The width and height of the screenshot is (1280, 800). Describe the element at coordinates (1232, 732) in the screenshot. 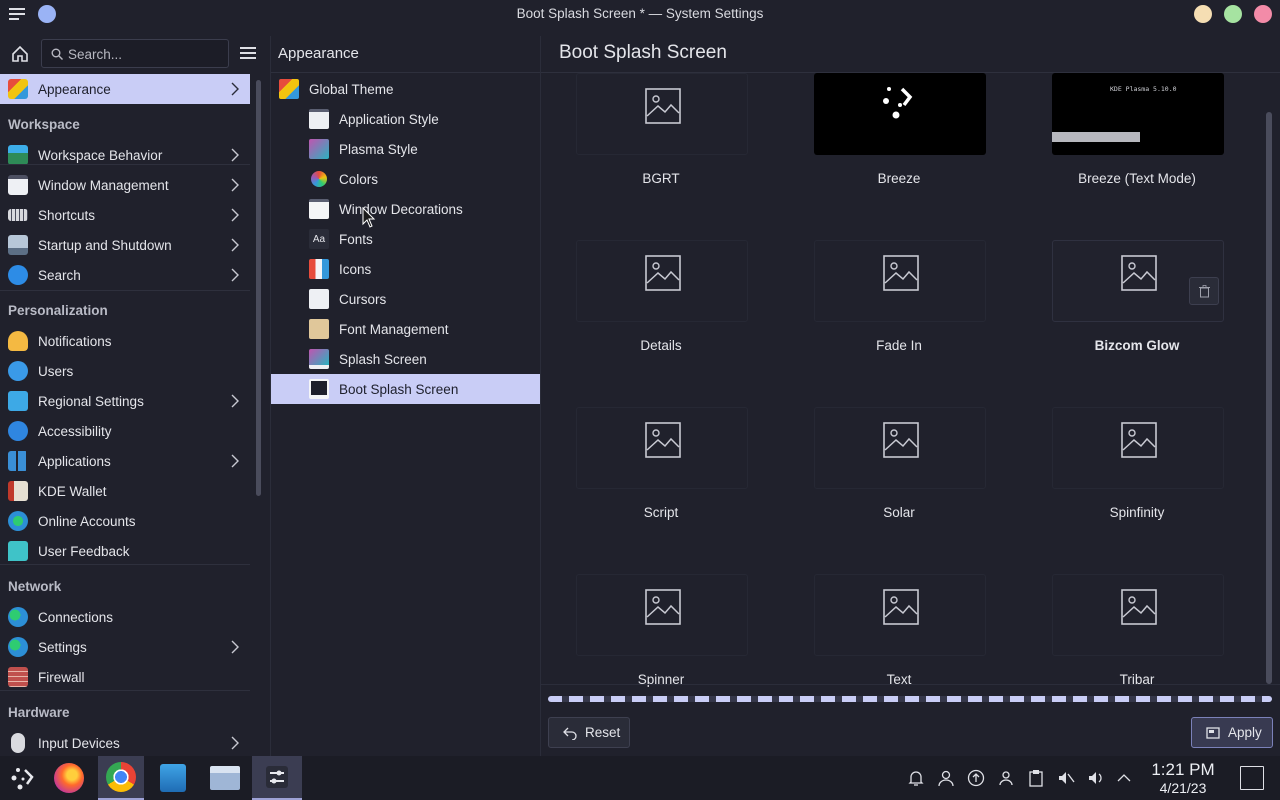

I see `apply-button: Apply` at that location.